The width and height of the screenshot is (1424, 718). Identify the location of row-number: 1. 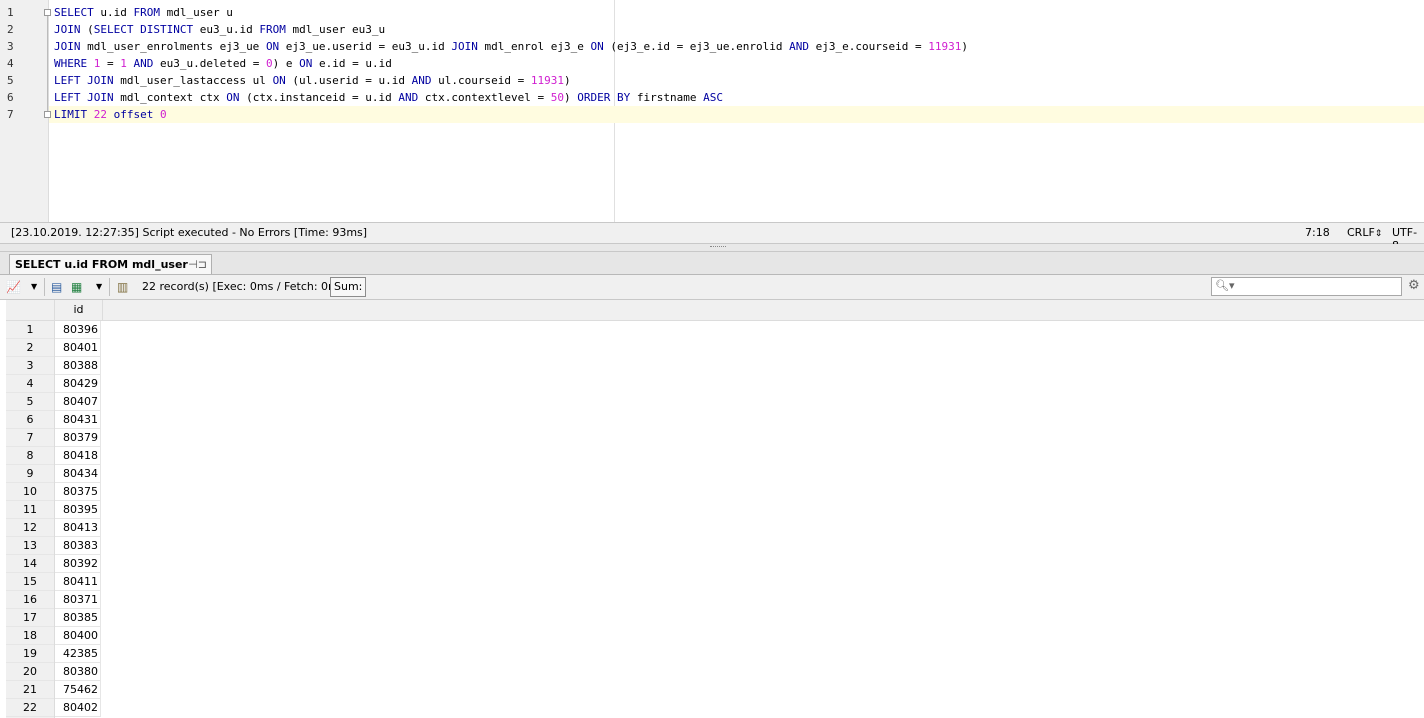
(30, 330).